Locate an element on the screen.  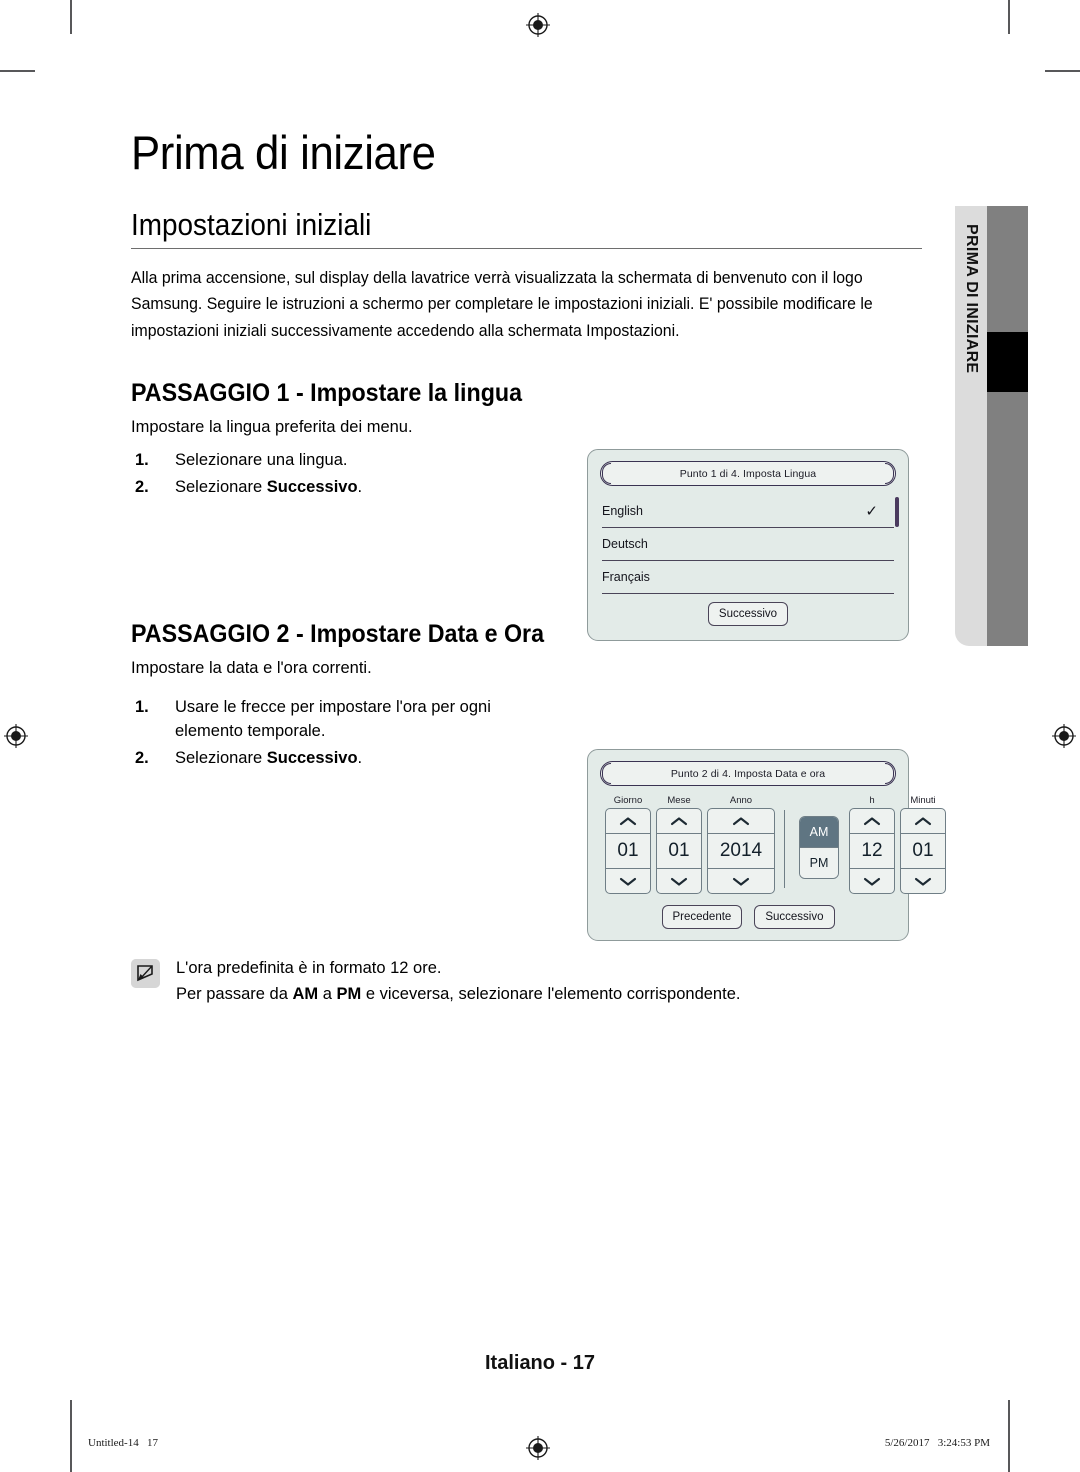
registration-mark-left is located at coordinates (16, 736).